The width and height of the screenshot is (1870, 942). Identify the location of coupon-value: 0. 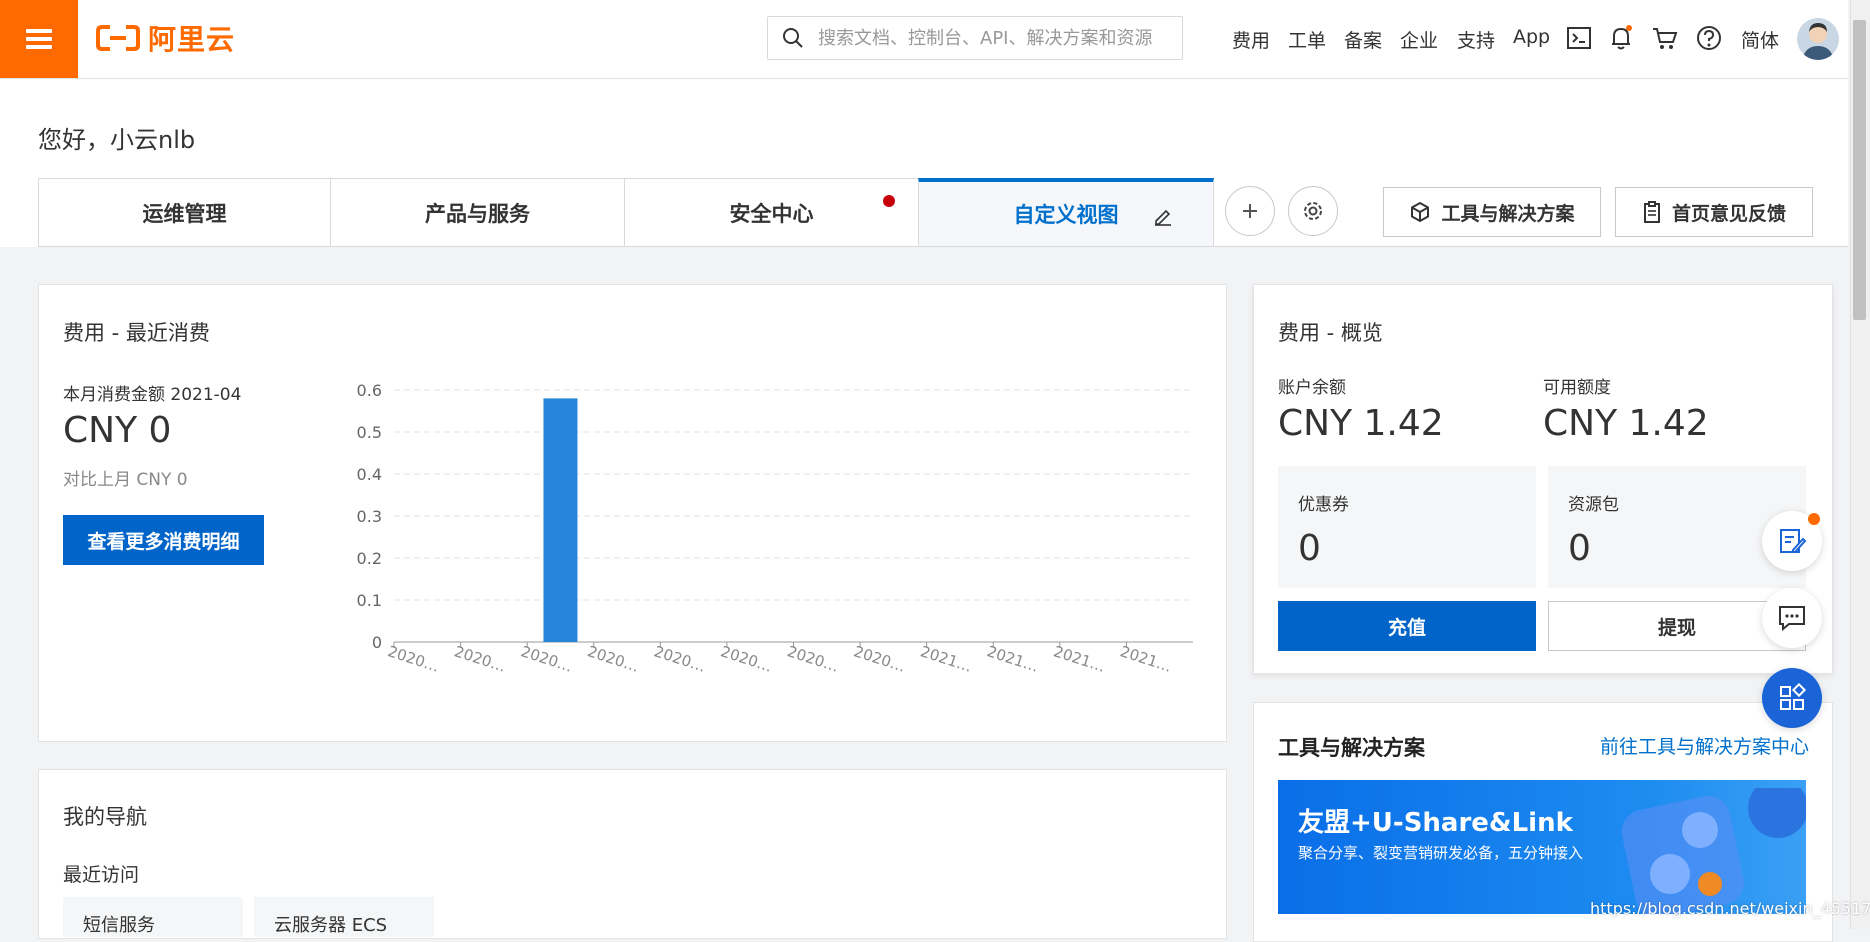
(1309, 548).